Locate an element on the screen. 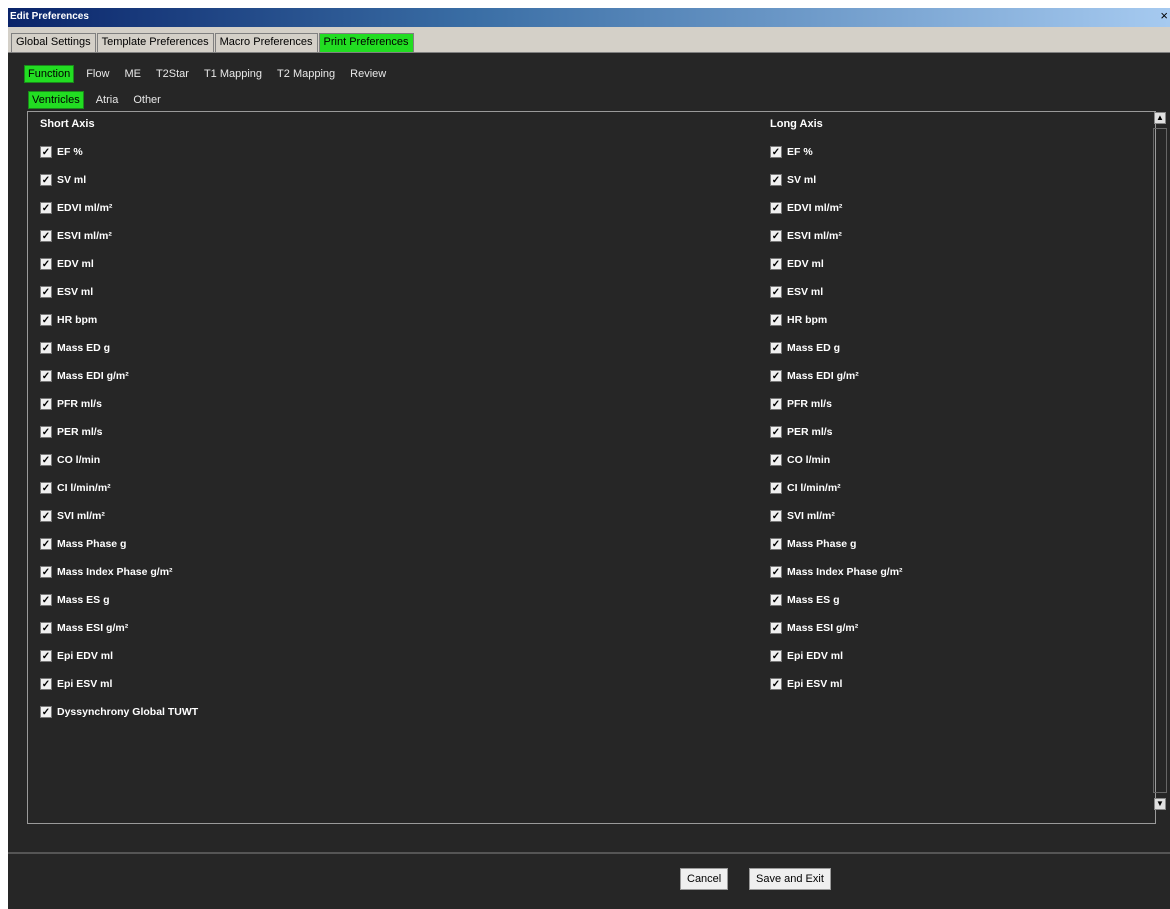  short-axis-checkbox-row: ✓ Mass Phase g is located at coordinates (119, 544).